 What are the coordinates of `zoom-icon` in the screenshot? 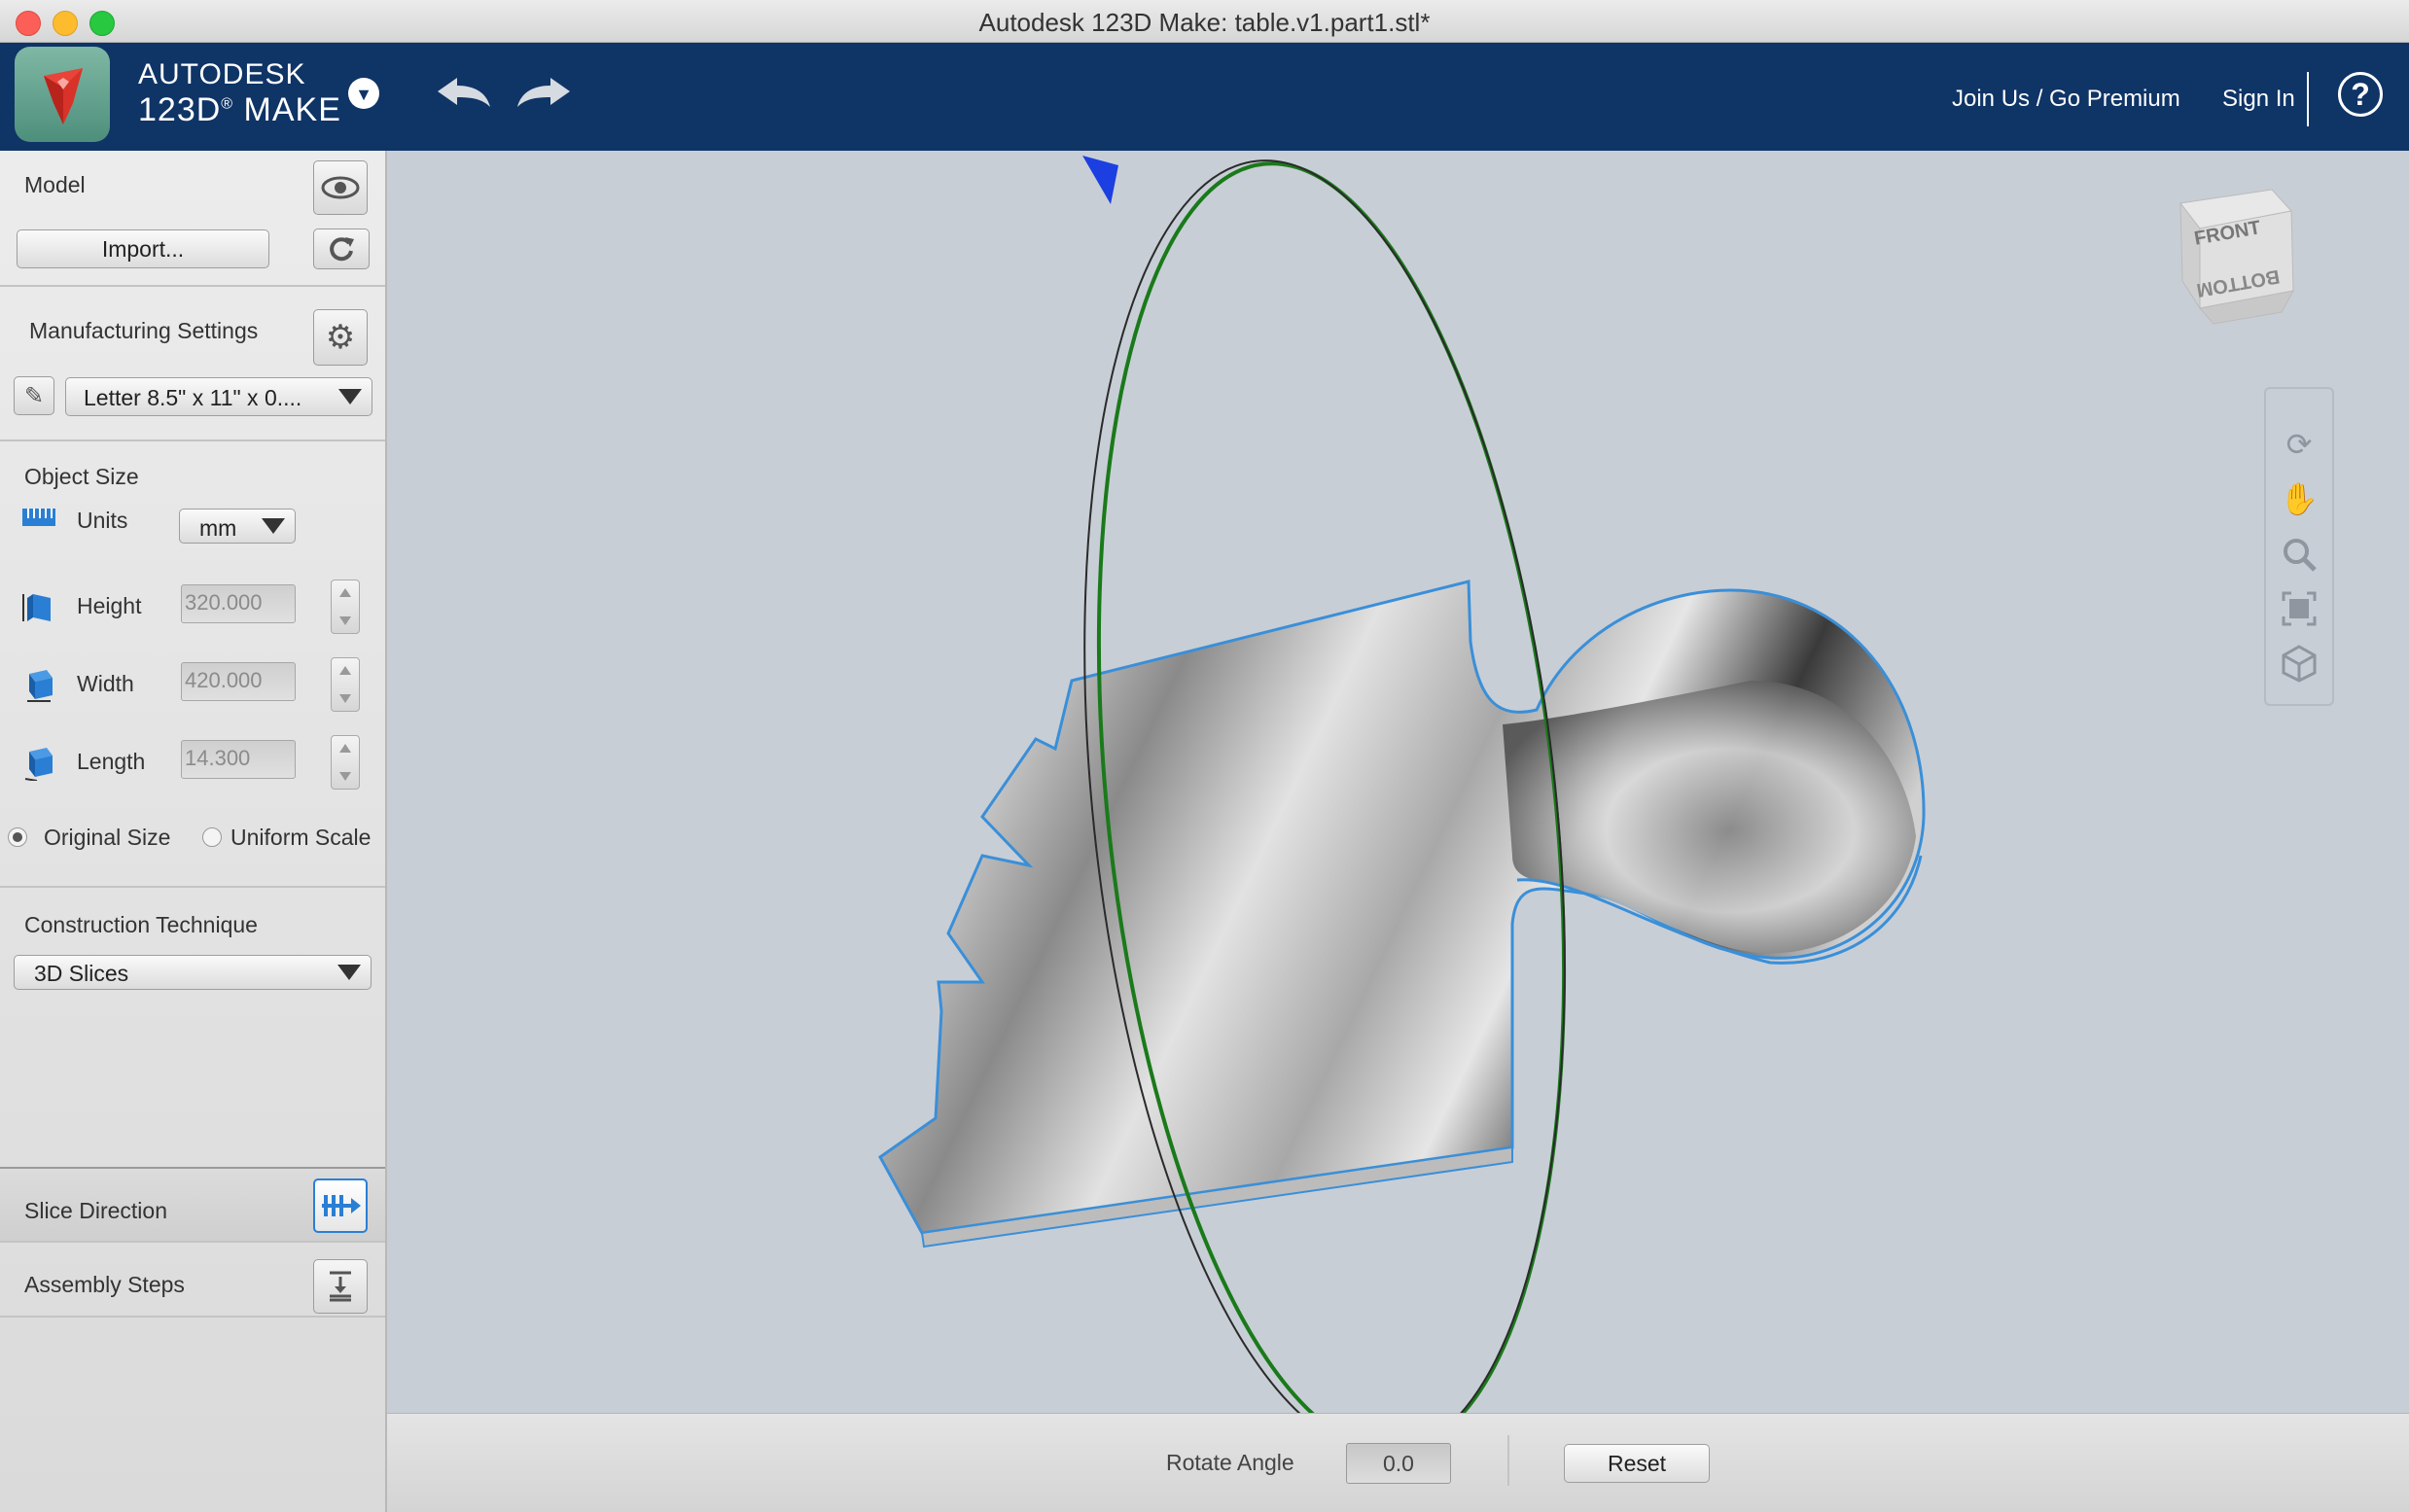 It's located at (2299, 554).